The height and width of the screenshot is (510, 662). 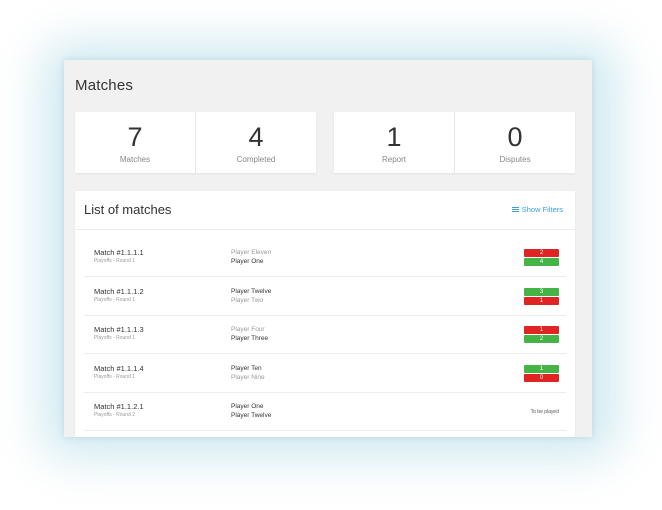 What do you see at coordinates (544, 412) in the screenshot?
I see `match-status: To be played` at bounding box center [544, 412].